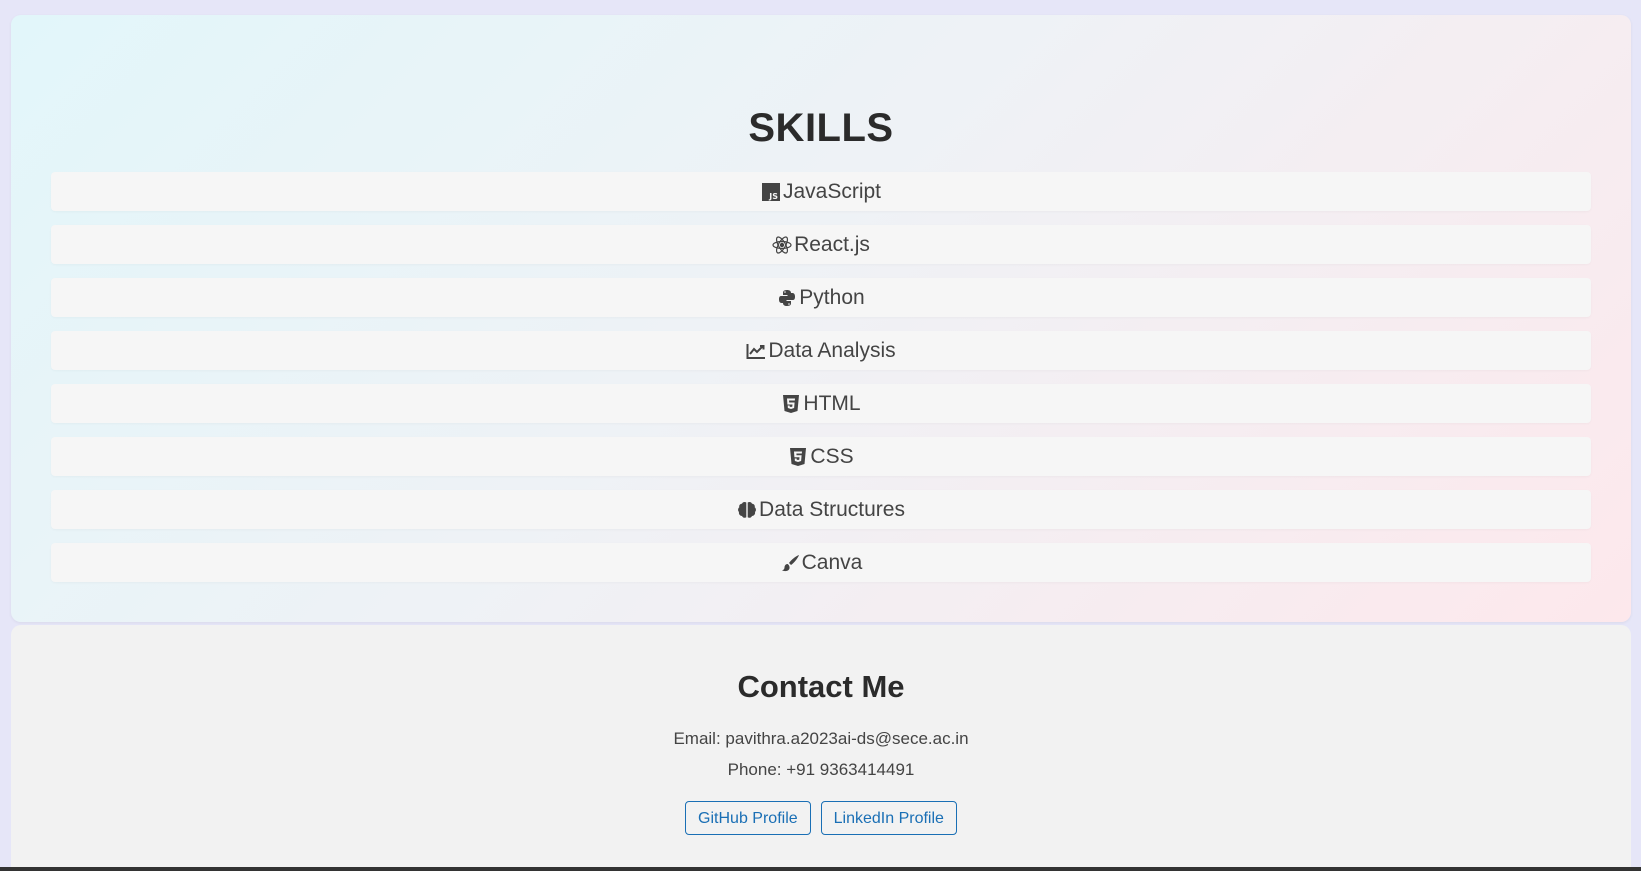 This screenshot has width=1641, height=871. I want to click on skill-label: React.js, so click(832, 244).